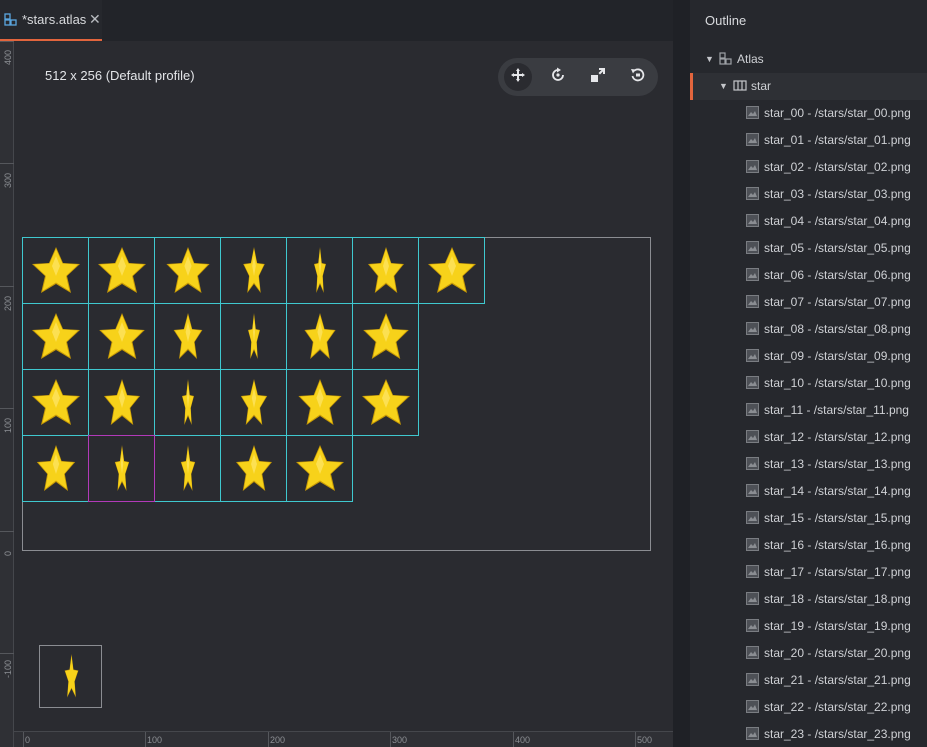 Image resolution: width=927 pixels, height=747 pixels. I want to click on tree-node-image: star_23 - /stars/star_23.png, so click(808, 734).